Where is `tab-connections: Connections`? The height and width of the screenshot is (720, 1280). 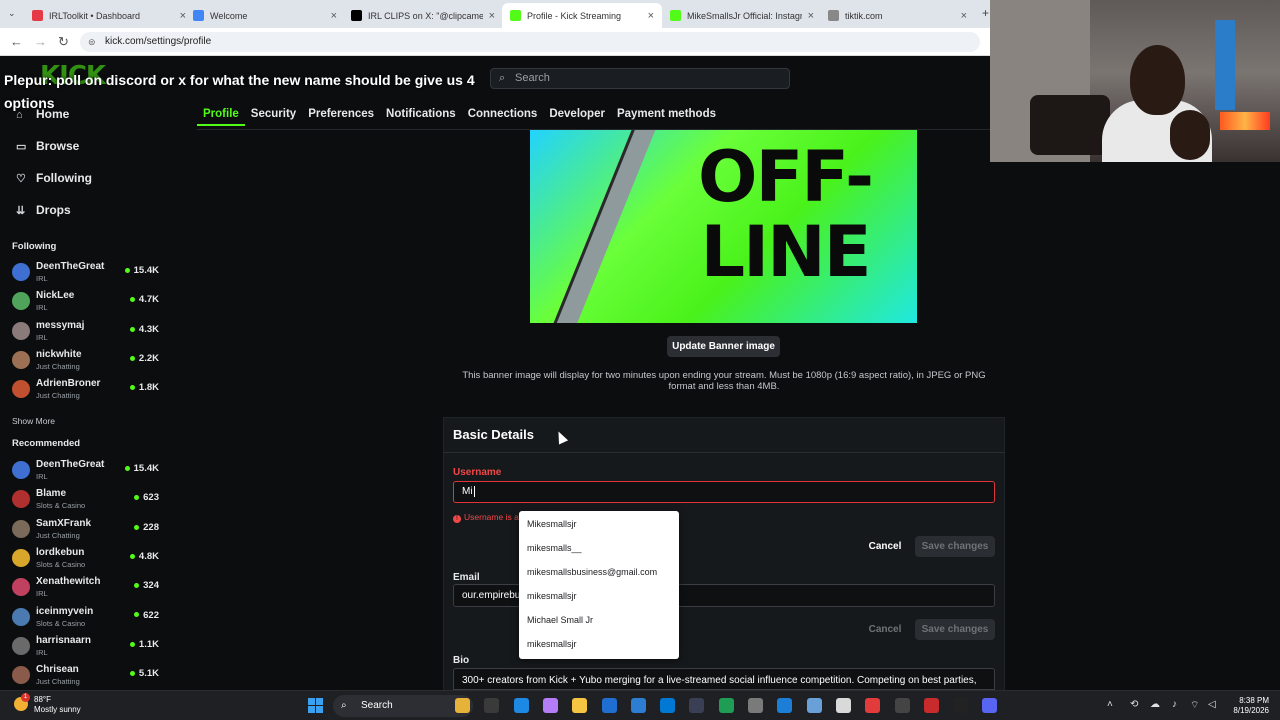 tab-connections: Connections is located at coordinates (503, 115).